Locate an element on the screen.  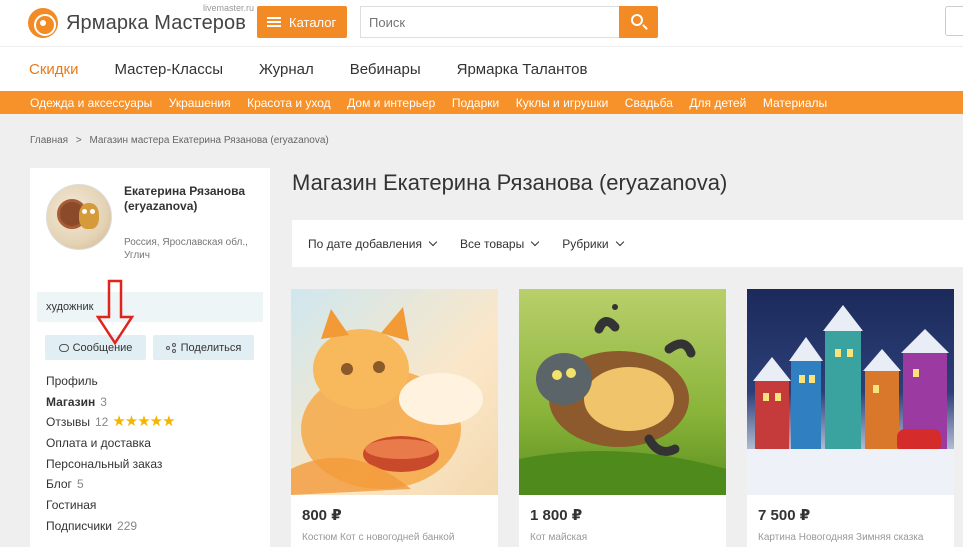
category-kids: Для детей is located at coordinates (717, 103).